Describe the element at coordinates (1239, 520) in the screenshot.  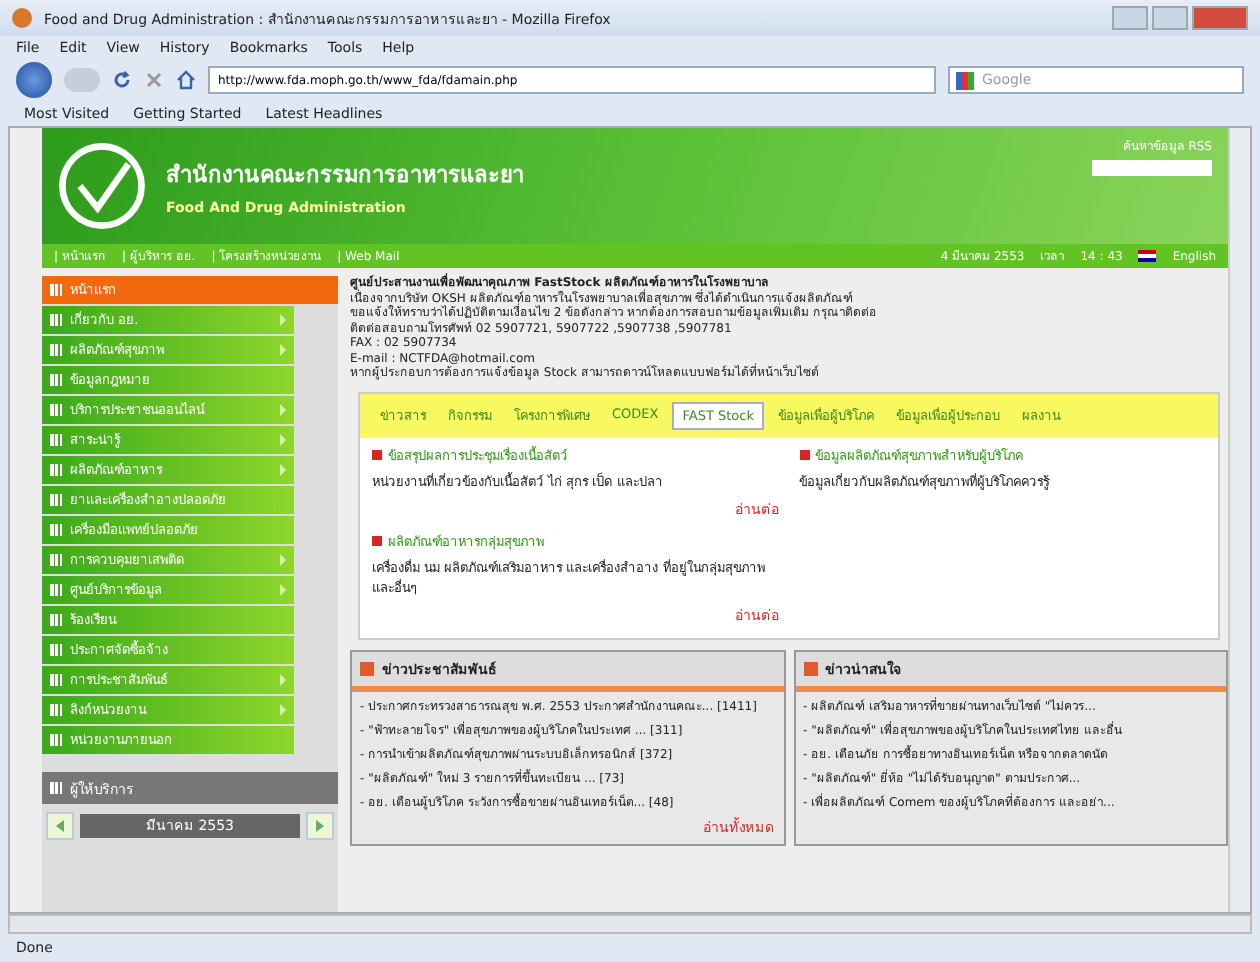
I see `vertical-scrollbar` at that location.